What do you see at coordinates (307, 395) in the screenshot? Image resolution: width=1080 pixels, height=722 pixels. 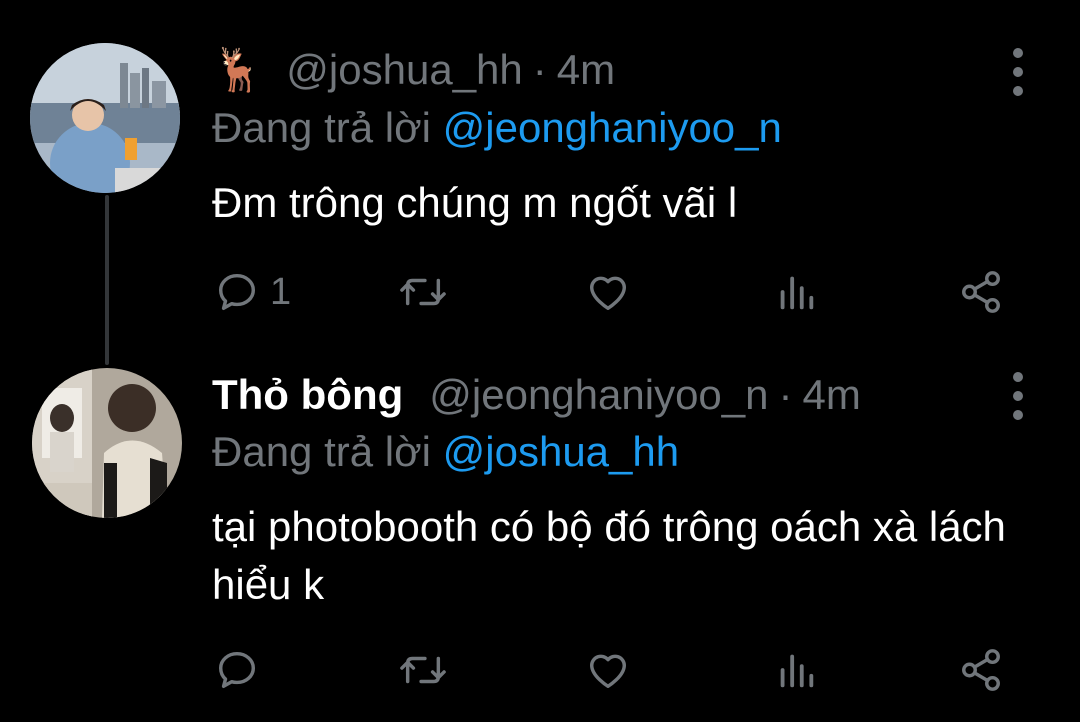 I see `display-name: Thỏ bông` at bounding box center [307, 395].